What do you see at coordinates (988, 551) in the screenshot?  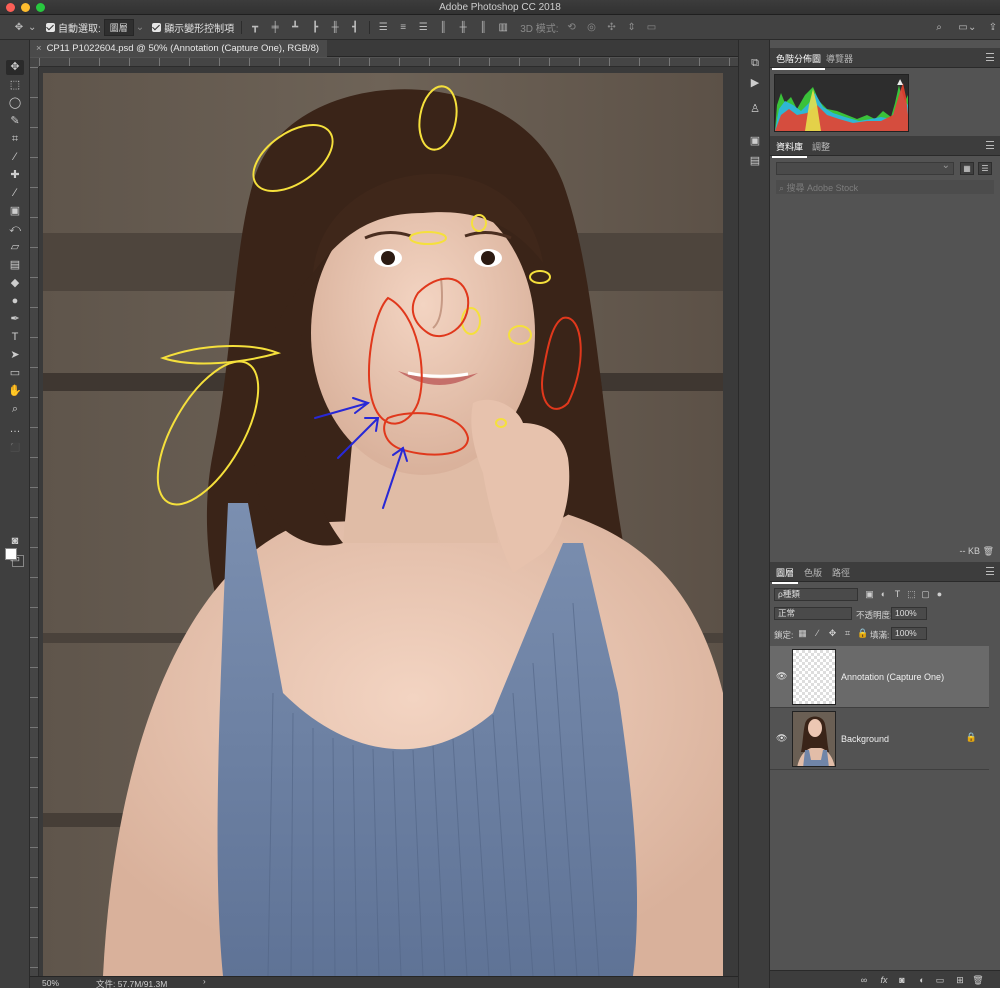 I see `trash-icon: 🗑` at bounding box center [988, 551].